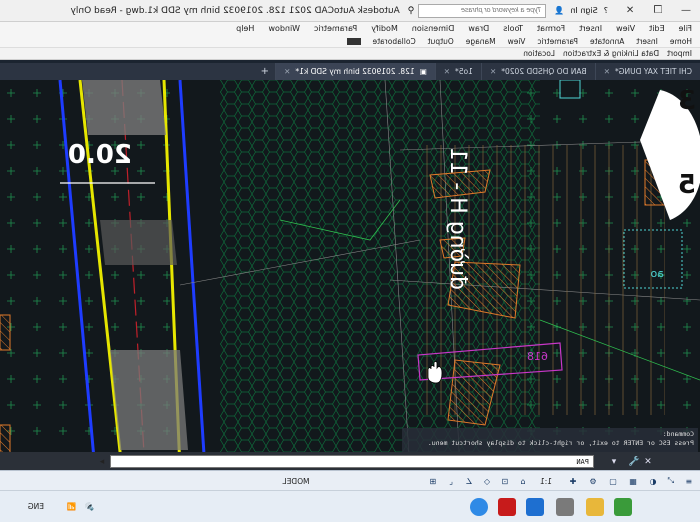 This screenshot has height=522, width=700. I want to click on polar-icon: ∠, so click(469, 481).